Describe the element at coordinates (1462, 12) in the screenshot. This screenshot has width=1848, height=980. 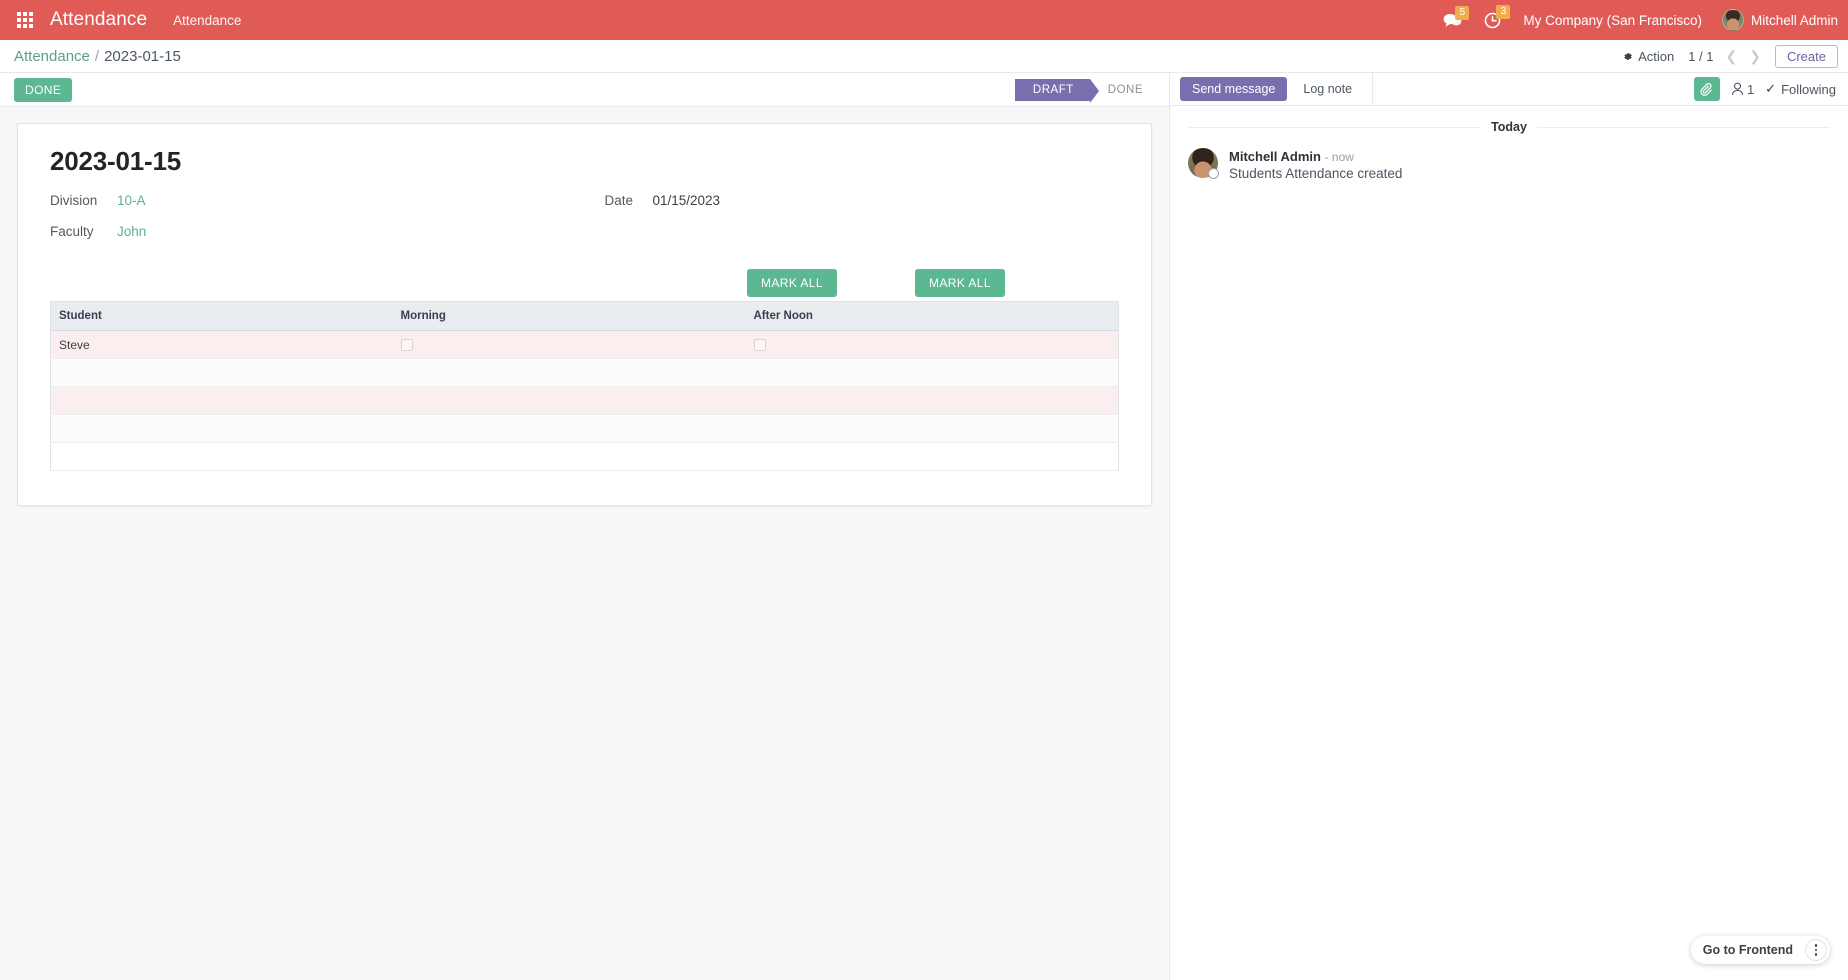
I see `messages-badge: 5` at that location.